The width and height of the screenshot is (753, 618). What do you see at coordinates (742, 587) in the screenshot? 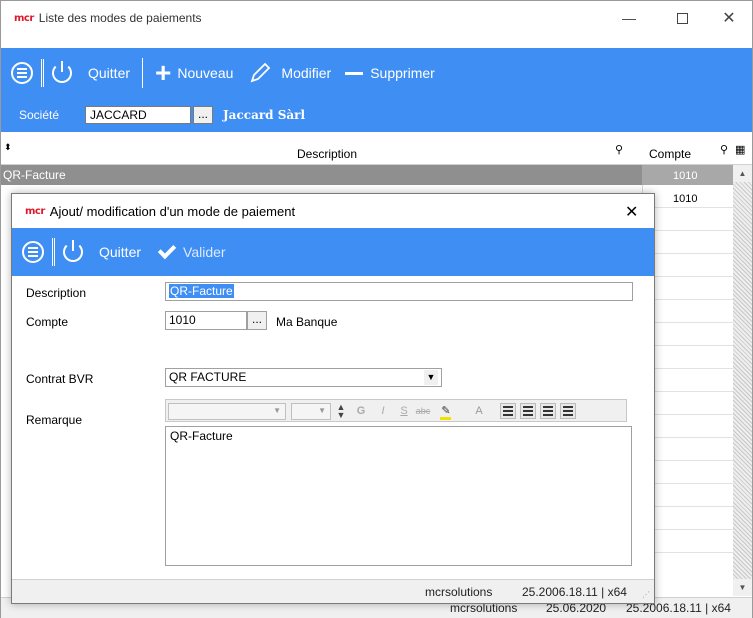
I see `scroll-down-icon: ▼` at bounding box center [742, 587].